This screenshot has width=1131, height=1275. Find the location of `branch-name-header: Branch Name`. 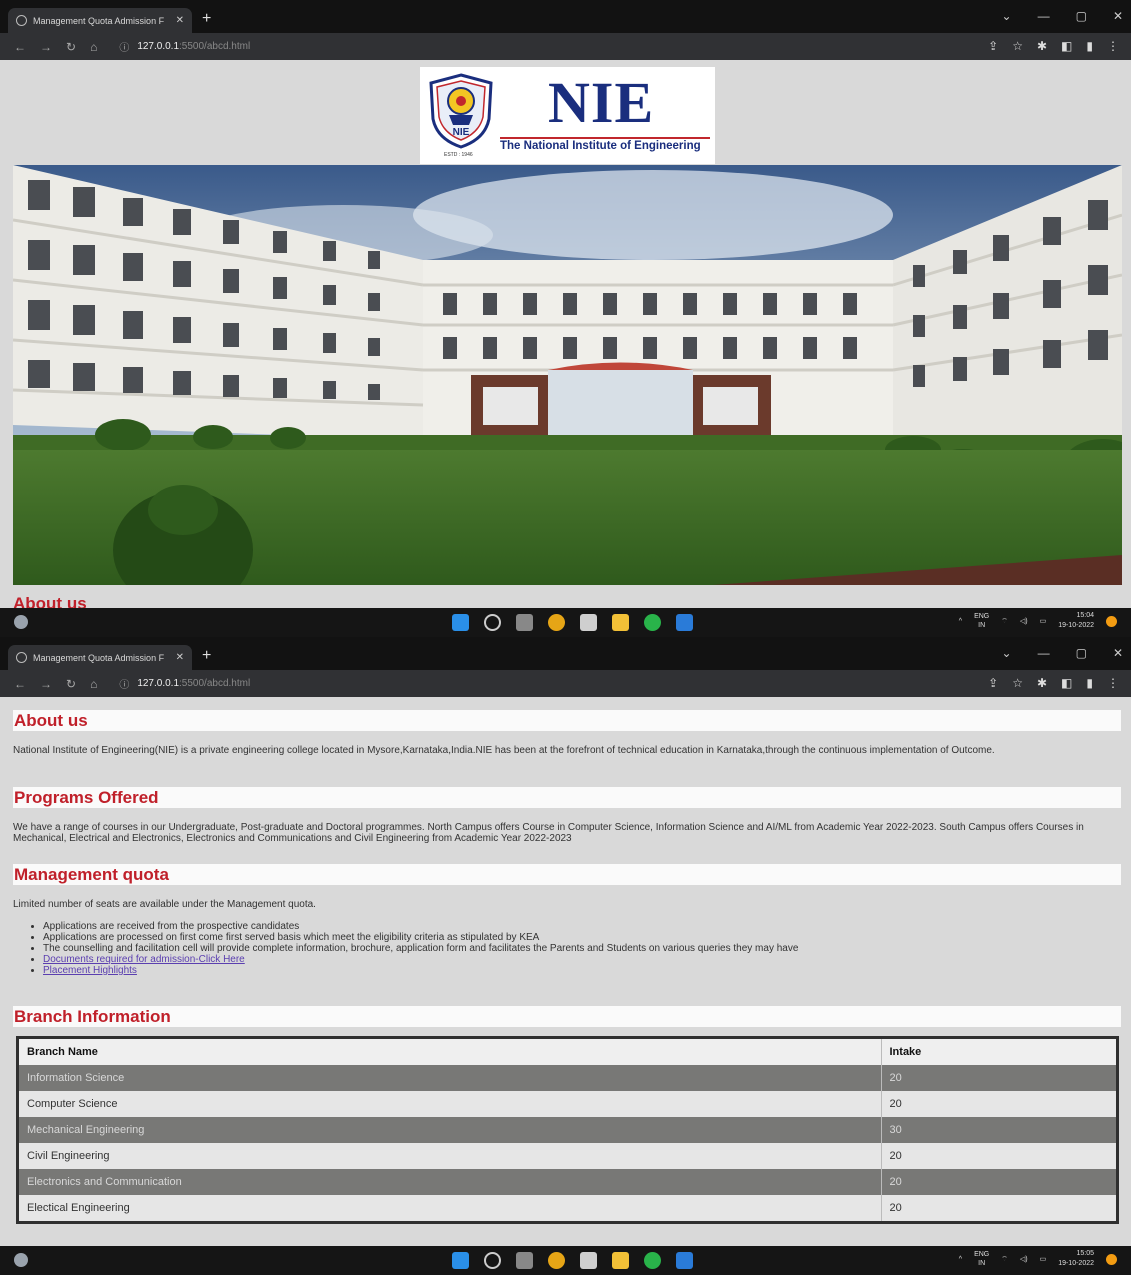

branch-name-header: Branch Name is located at coordinates (450, 1052).